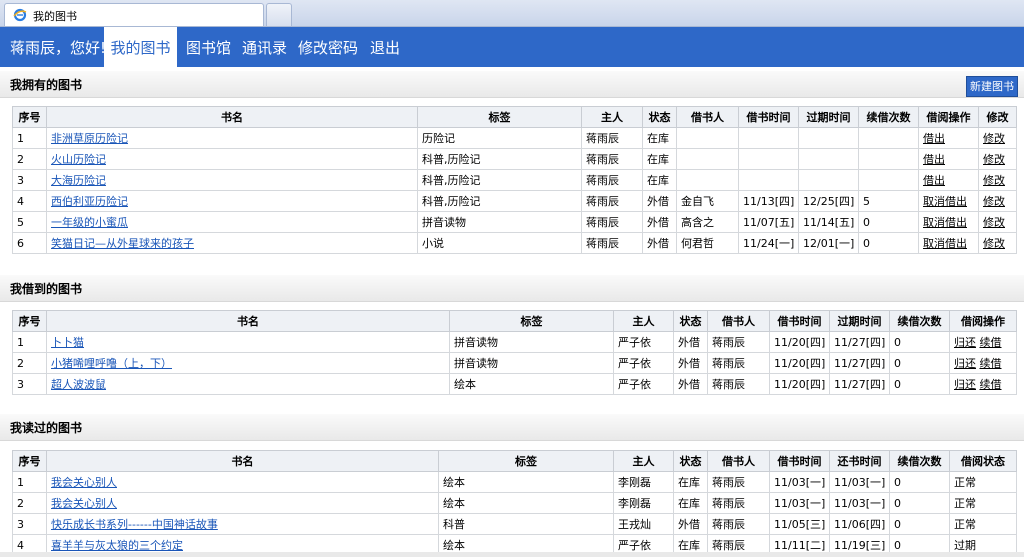 Image resolution: width=1024 pixels, height=557 pixels. Describe the element at coordinates (799, 503) in the screenshot. I see `table-cell-borrow-time: 11/03[一]` at that location.